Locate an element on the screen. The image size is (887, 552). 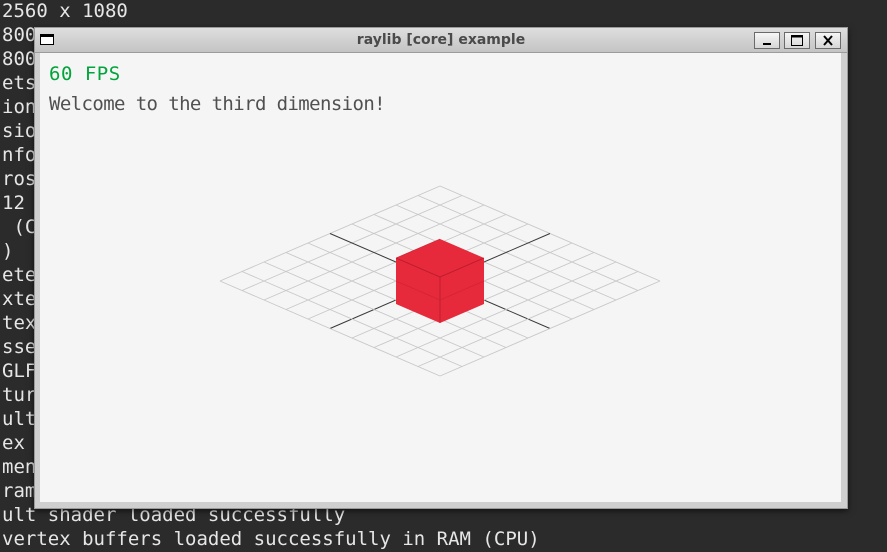
maximize-button is located at coordinates (797, 40).